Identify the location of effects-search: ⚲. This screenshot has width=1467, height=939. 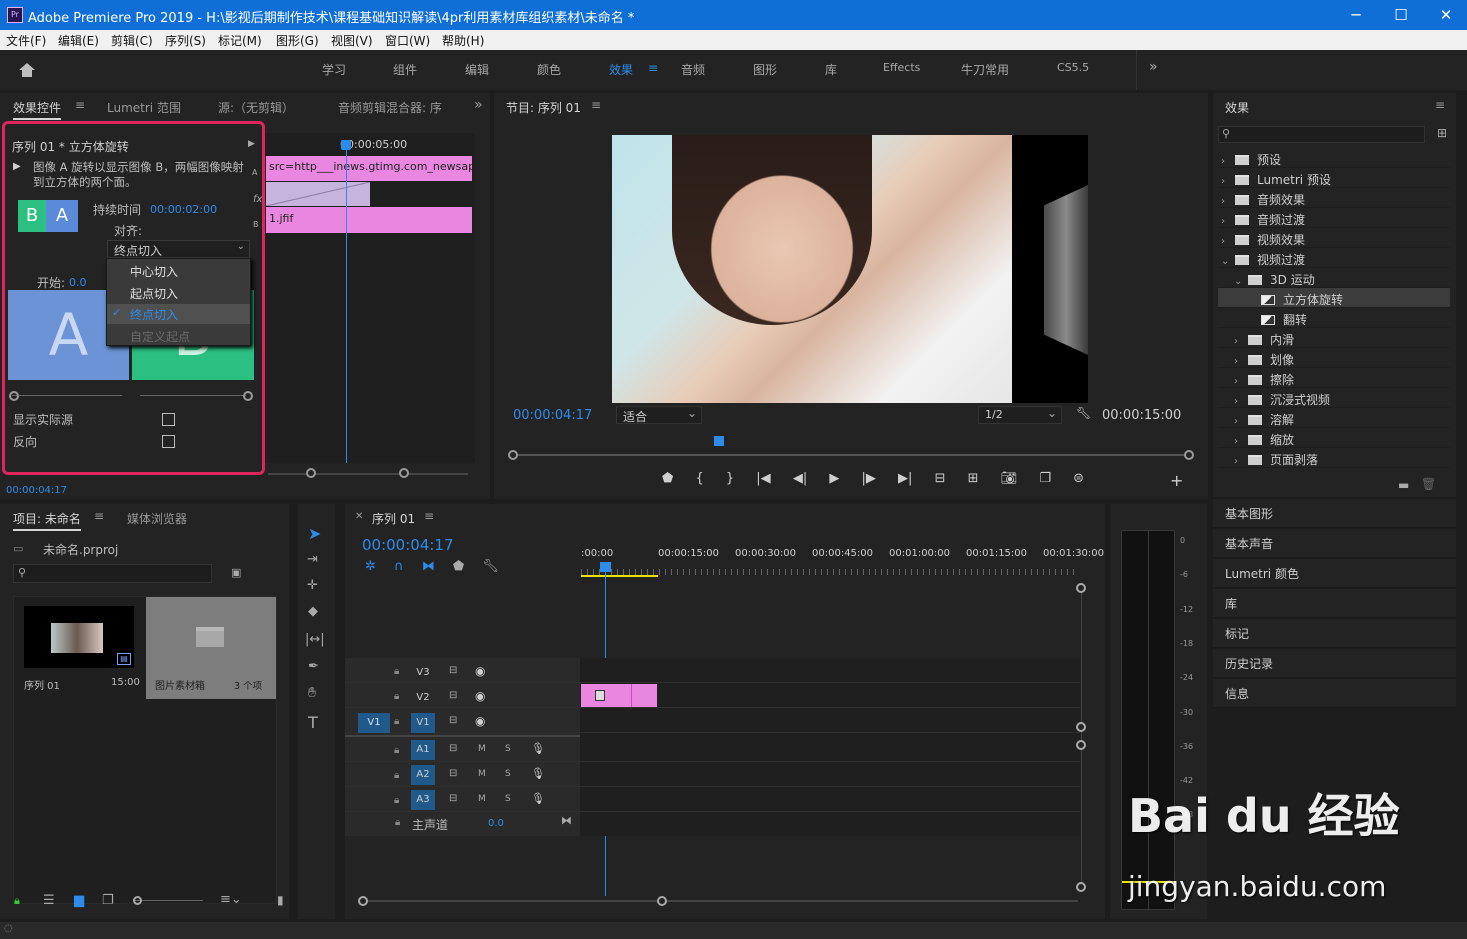
(1321, 134).